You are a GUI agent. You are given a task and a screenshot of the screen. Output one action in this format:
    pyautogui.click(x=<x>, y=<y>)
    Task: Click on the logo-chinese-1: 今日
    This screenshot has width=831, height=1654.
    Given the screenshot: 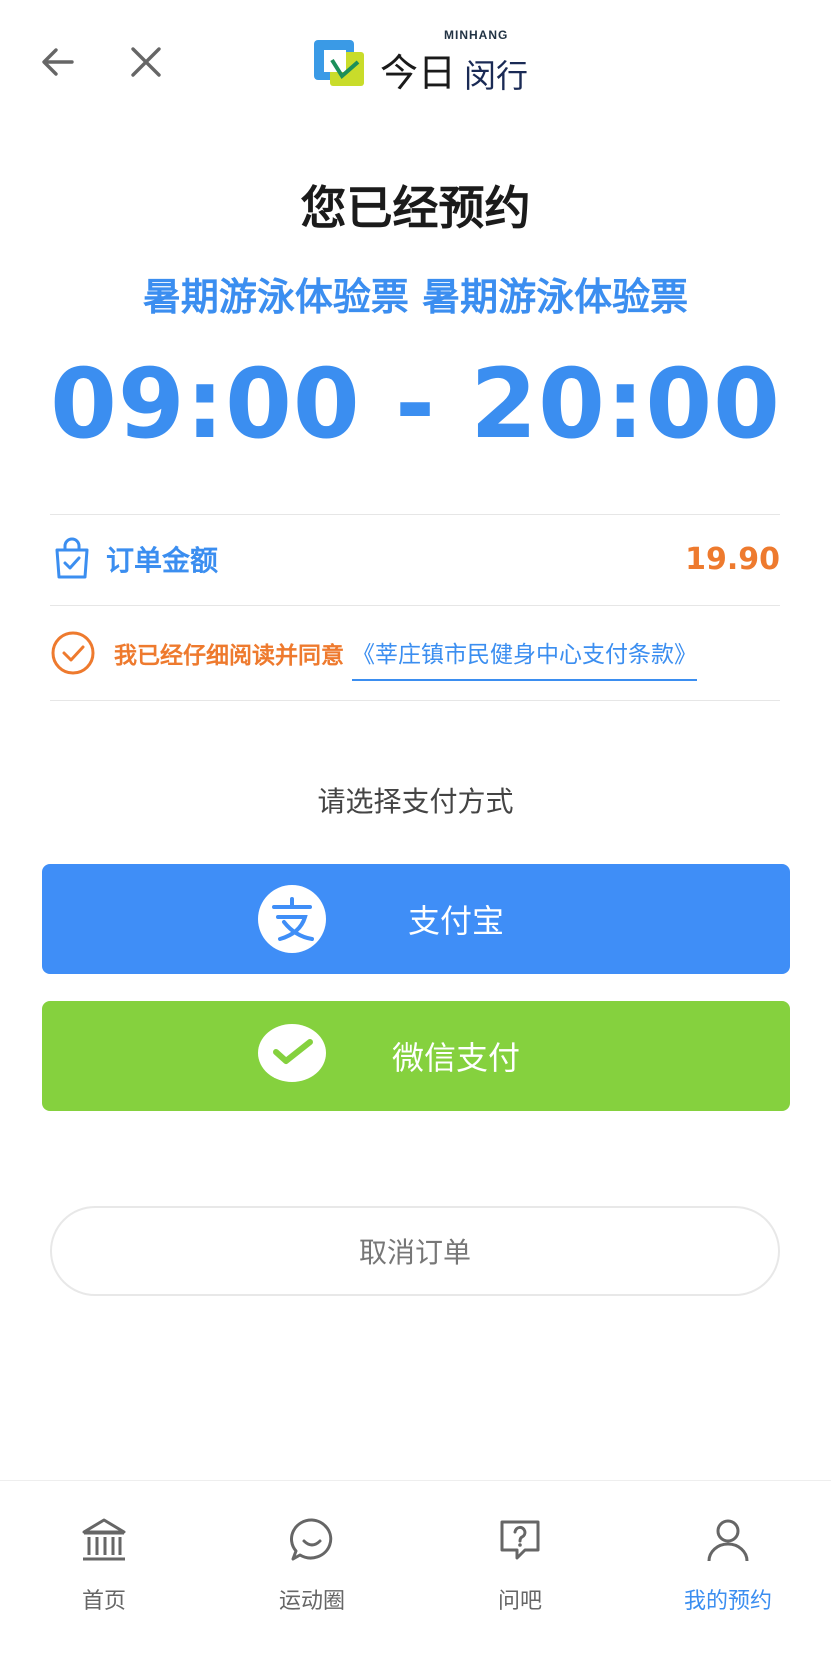 What is the action you would take?
    pyautogui.click(x=418, y=72)
    